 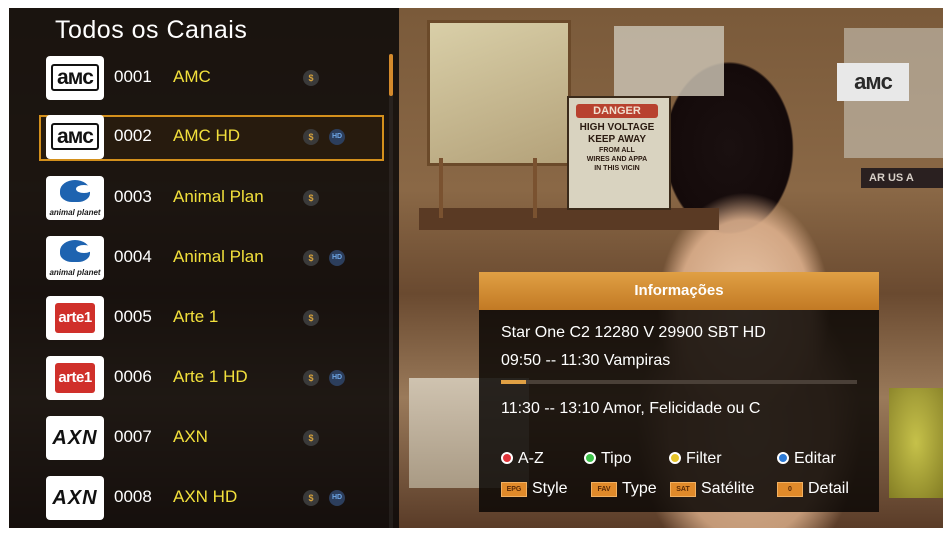 What do you see at coordinates (513, 382) in the screenshot?
I see `program-progress-fill` at bounding box center [513, 382].